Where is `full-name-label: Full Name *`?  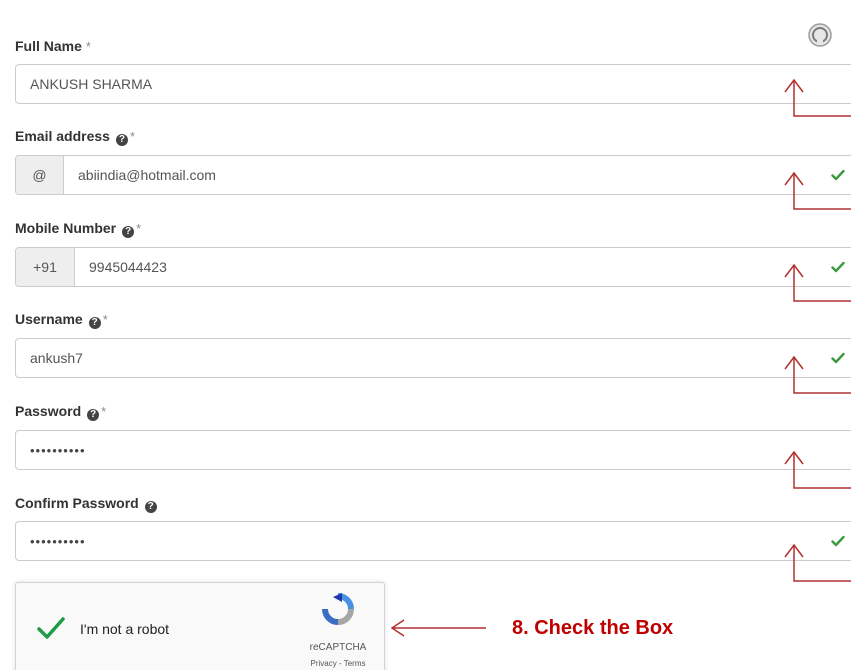 full-name-label: Full Name * is located at coordinates (53, 46).